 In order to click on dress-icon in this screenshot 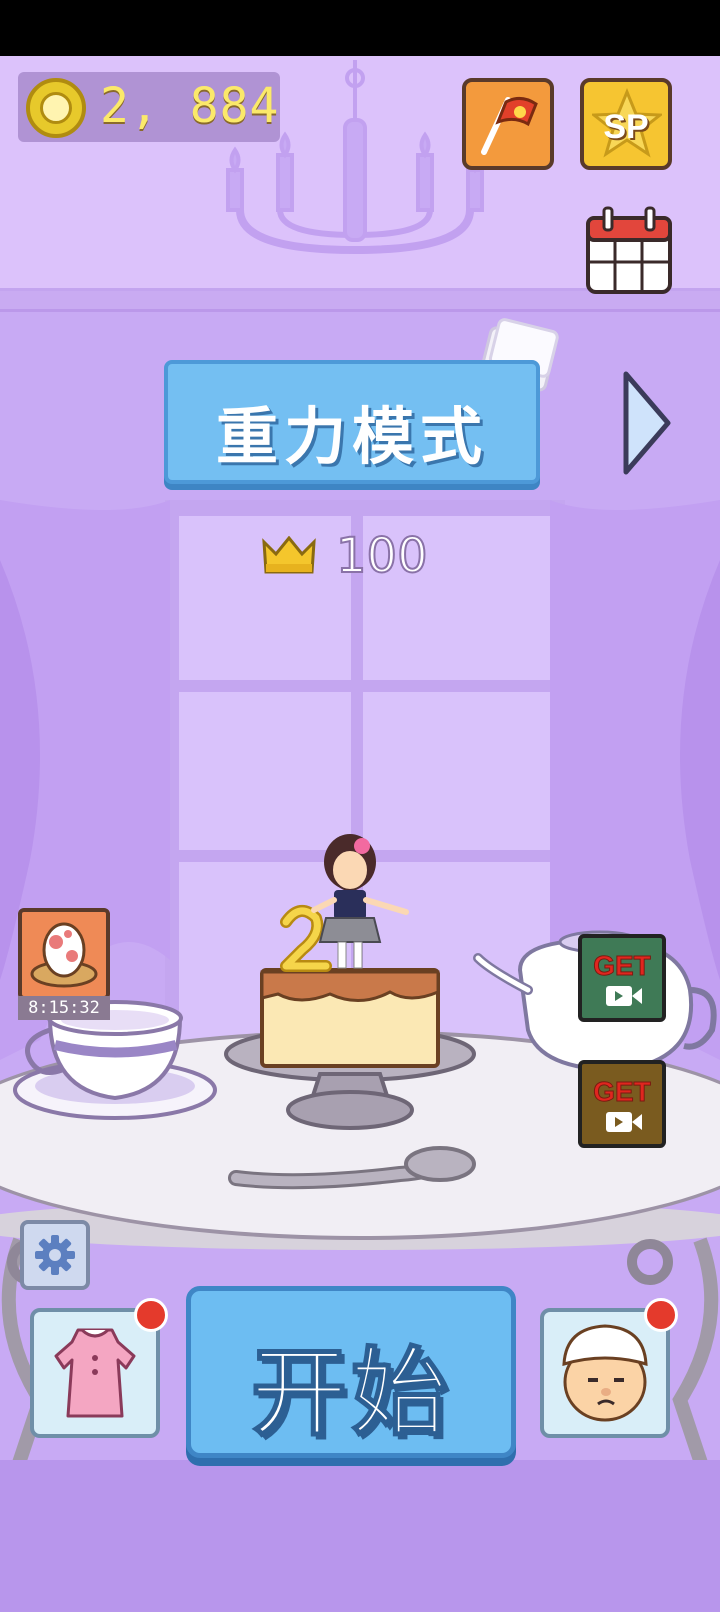, I will do `click(95, 1373)`.